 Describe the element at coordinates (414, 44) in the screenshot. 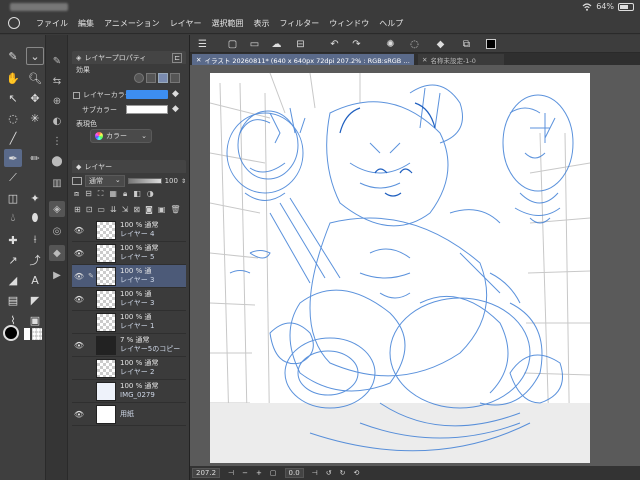

I see `clear-icon: ◌` at that location.